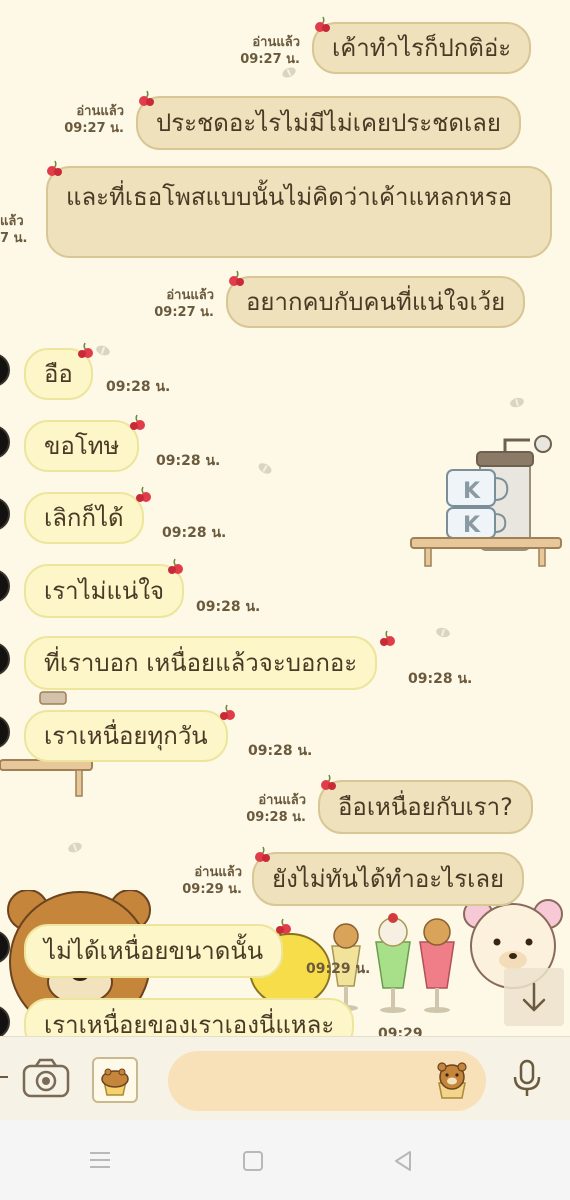 The width and height of the screenshot is (570, 1200). I want to click on scroll-to-bottom-button, so click(534, 997).